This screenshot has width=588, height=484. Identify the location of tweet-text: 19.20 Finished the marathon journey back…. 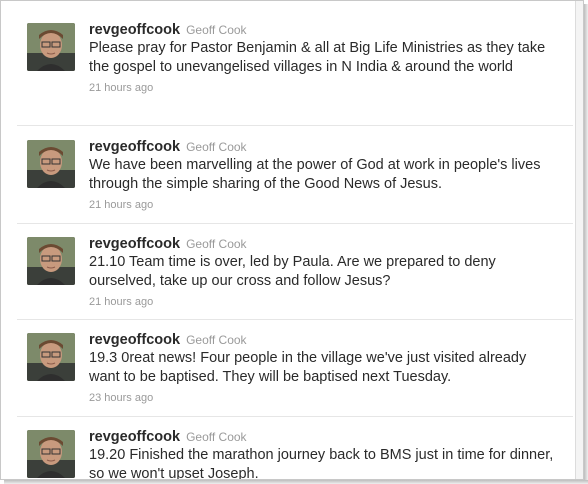
(321, 463).